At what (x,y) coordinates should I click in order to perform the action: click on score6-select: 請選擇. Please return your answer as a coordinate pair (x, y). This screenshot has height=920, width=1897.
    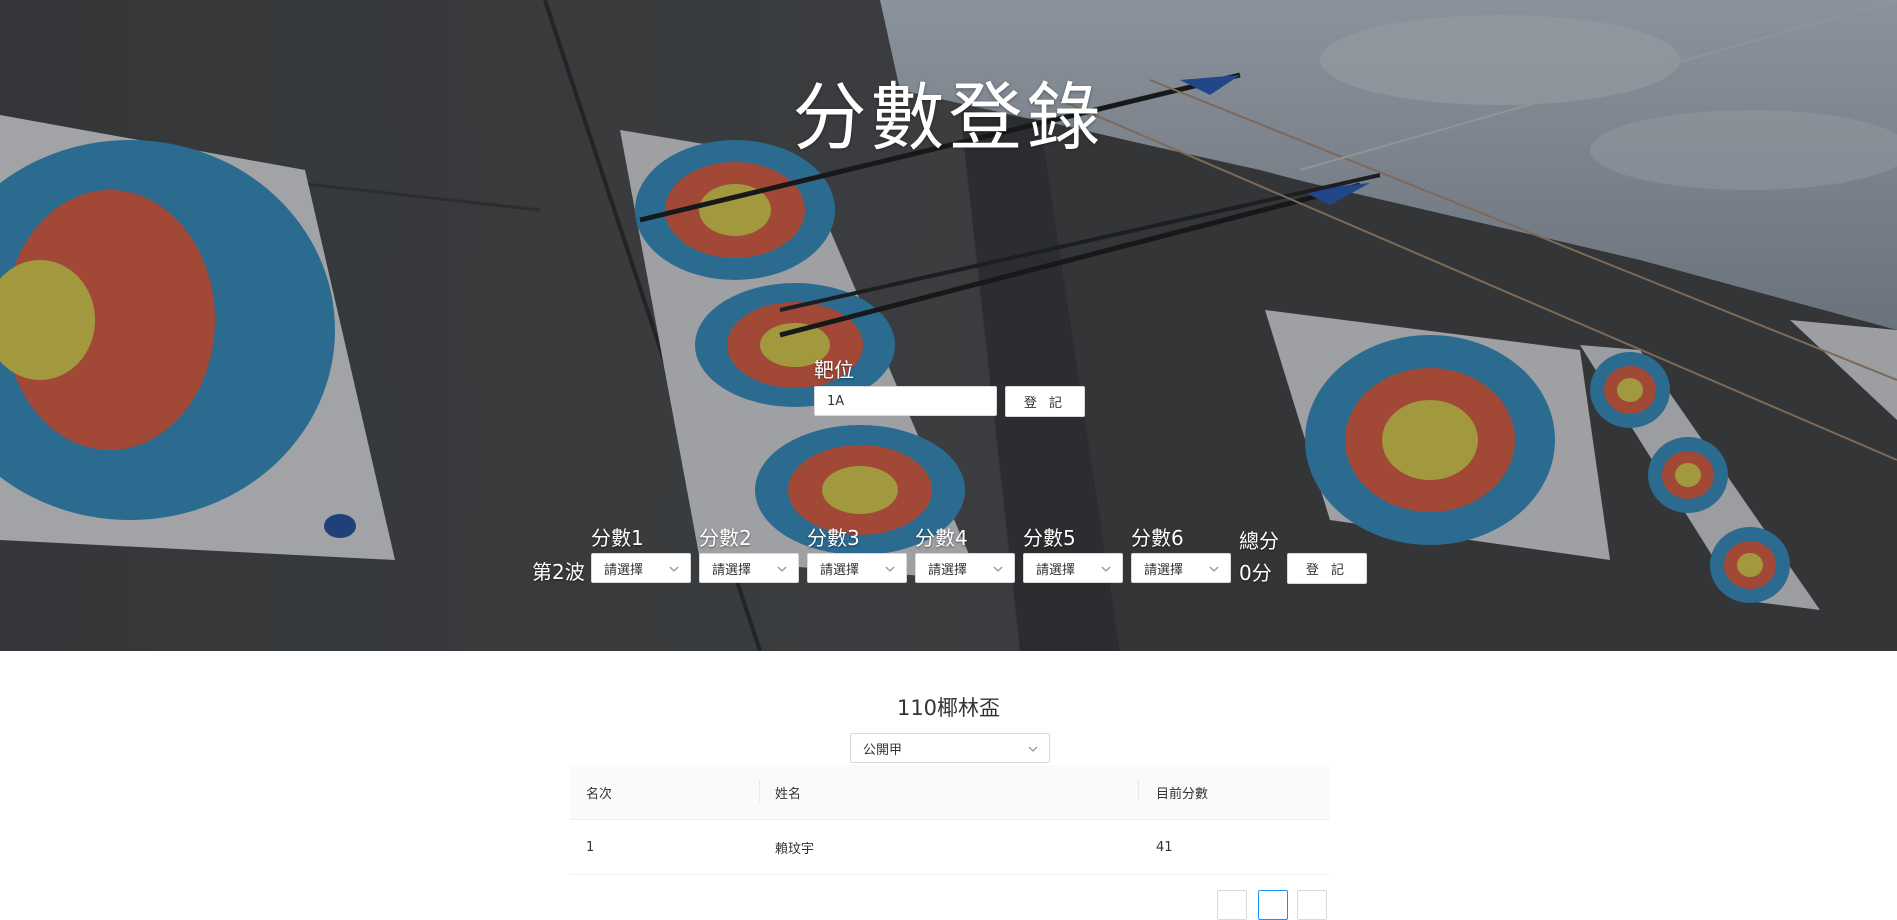
    Looking at the image, I should click on (1181, 568).